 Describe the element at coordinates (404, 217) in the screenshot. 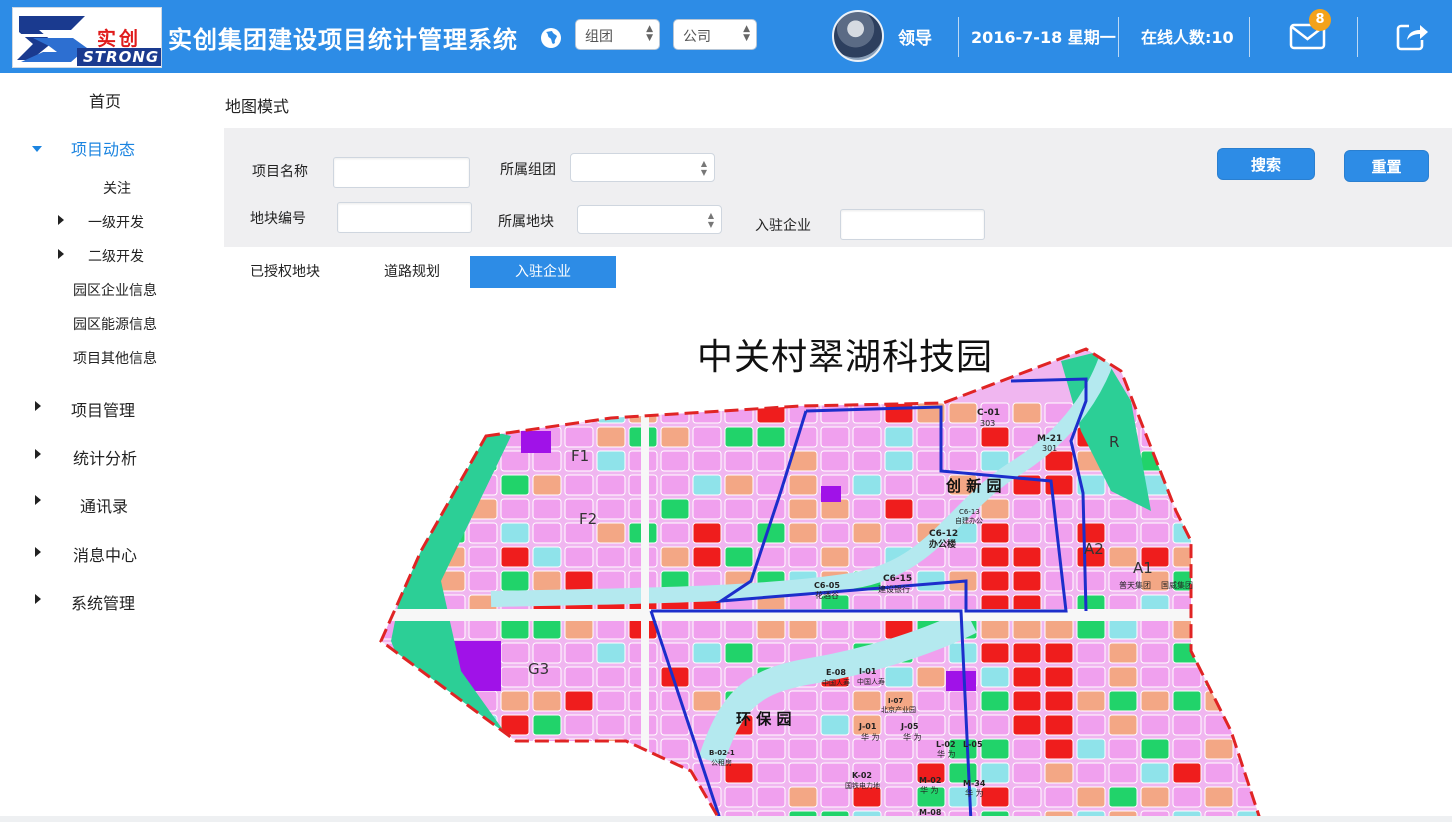

I see `plot-no-input` at that location.